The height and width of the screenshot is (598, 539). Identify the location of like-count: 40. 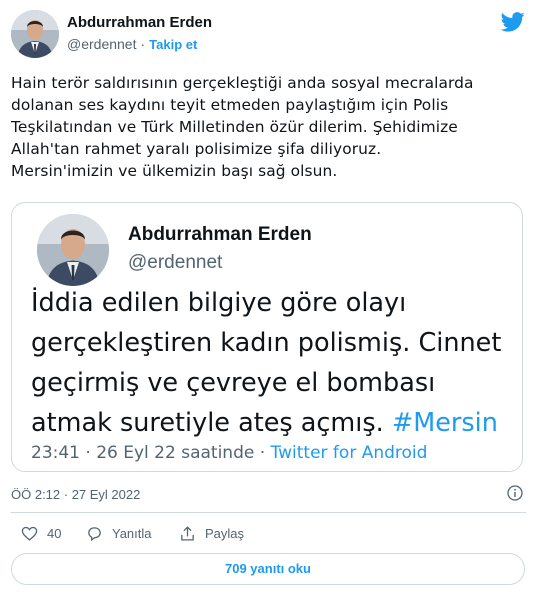
(54, 533).